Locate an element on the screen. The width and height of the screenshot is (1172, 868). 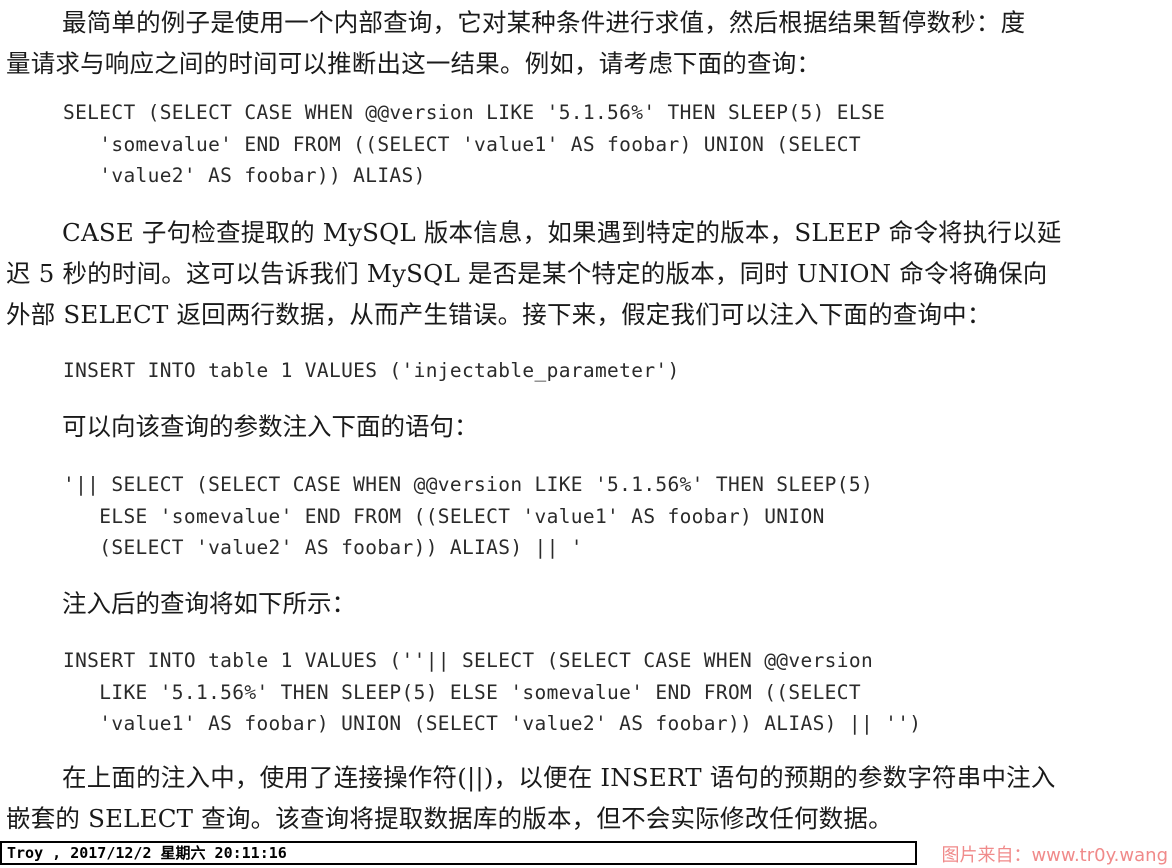
capture-timestamp: Troy , 2017/12/2 星期六 20:11:16 is located at coordinates (458, 853).